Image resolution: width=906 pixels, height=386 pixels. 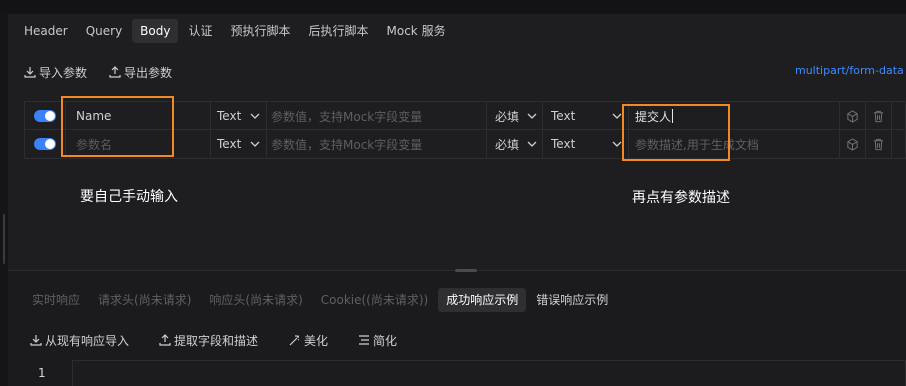 I want to click on import-params-button: 导入参数, so click(x=55, y=72).